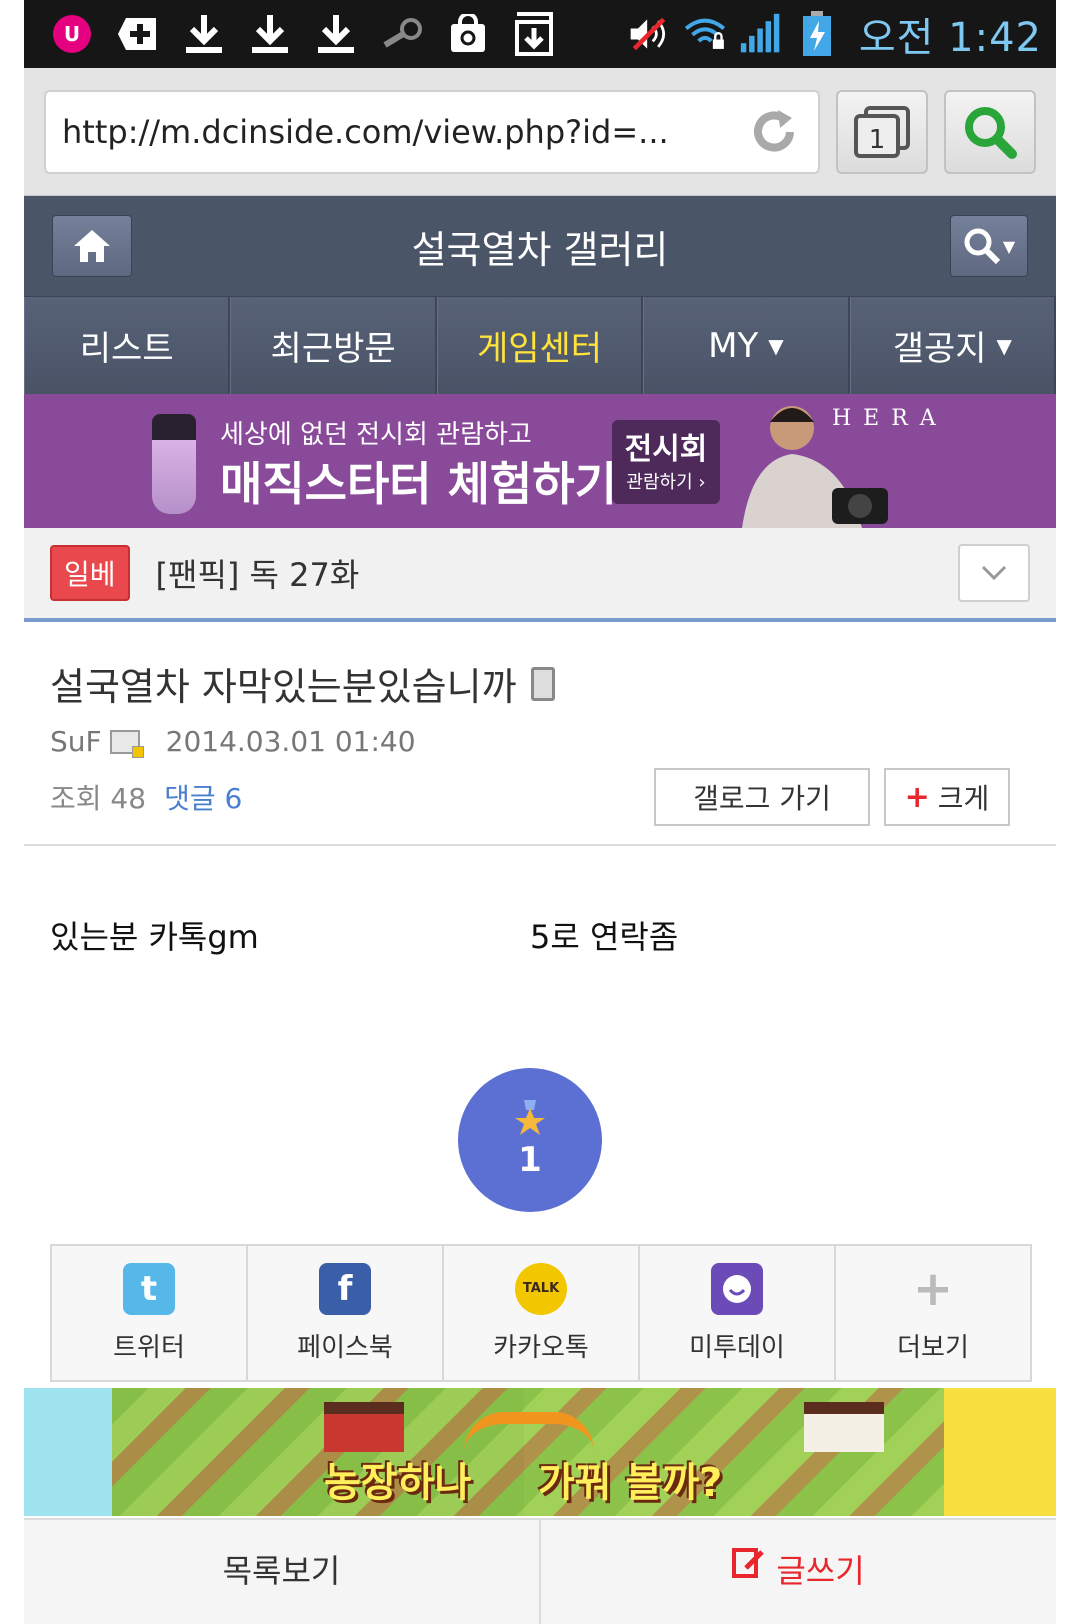 This screenshot has height=1624, width=1080. I want to click on gallog-button-label: 갤로그 가기, so click(762, 798).